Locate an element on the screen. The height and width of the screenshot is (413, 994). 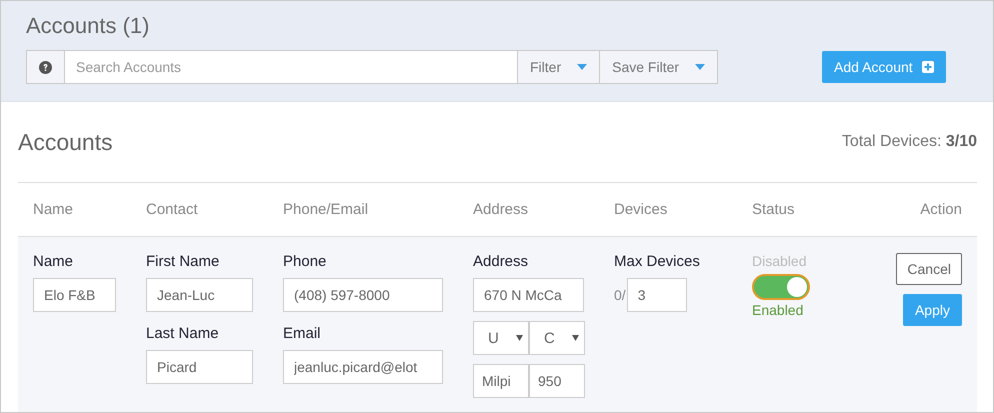
total-devices-label: Total Devices: is located at coordinates (892, 141).